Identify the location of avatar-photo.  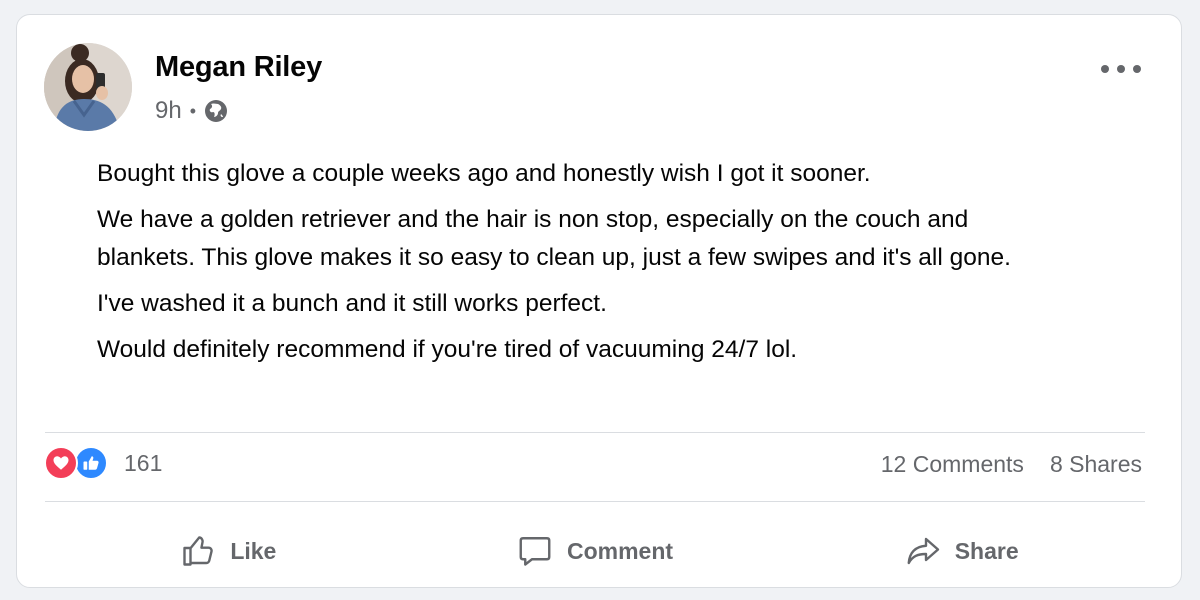
(88, 87).